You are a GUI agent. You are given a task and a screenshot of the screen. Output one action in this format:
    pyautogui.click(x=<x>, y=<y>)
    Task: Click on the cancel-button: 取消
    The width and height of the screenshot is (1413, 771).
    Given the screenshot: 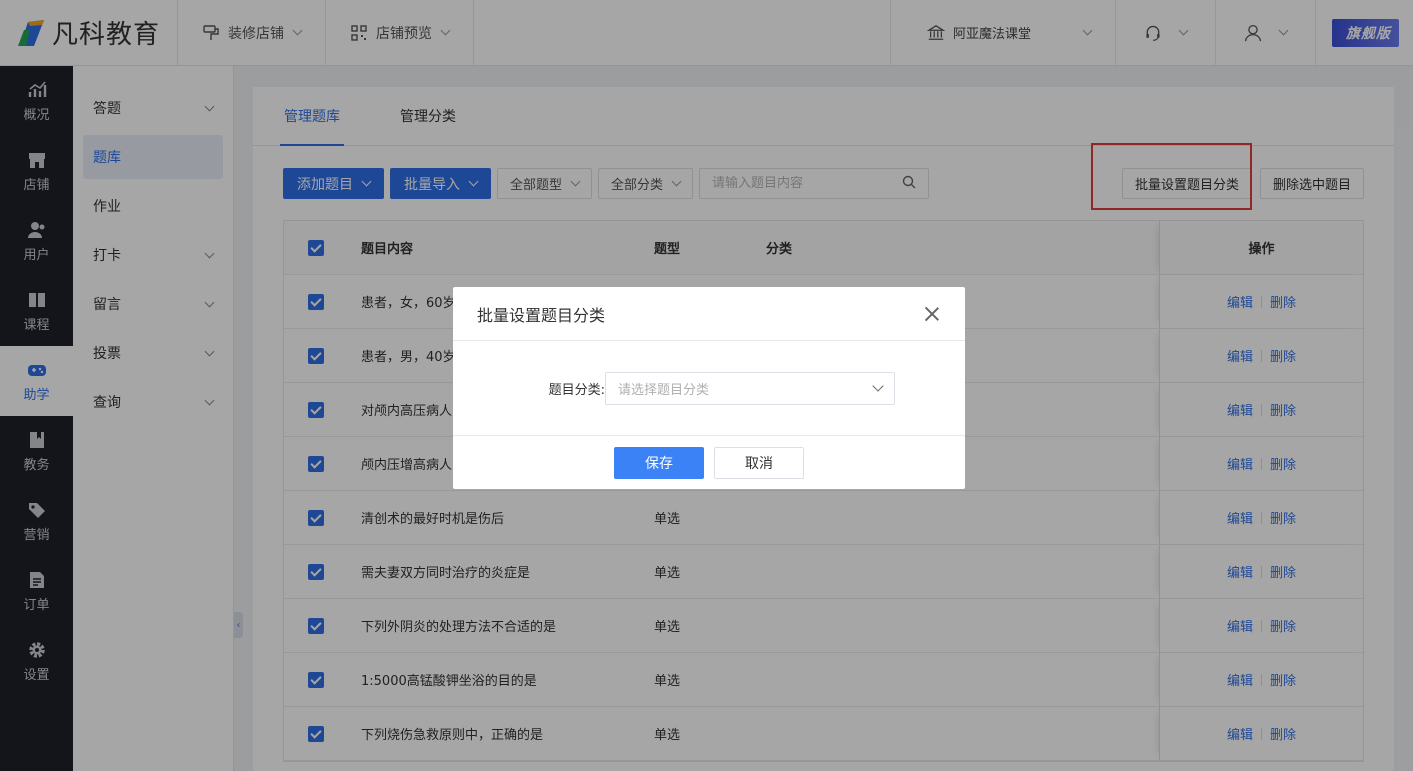 What is the action you would take?
    pyautogui.click(x=759, y=462)
    